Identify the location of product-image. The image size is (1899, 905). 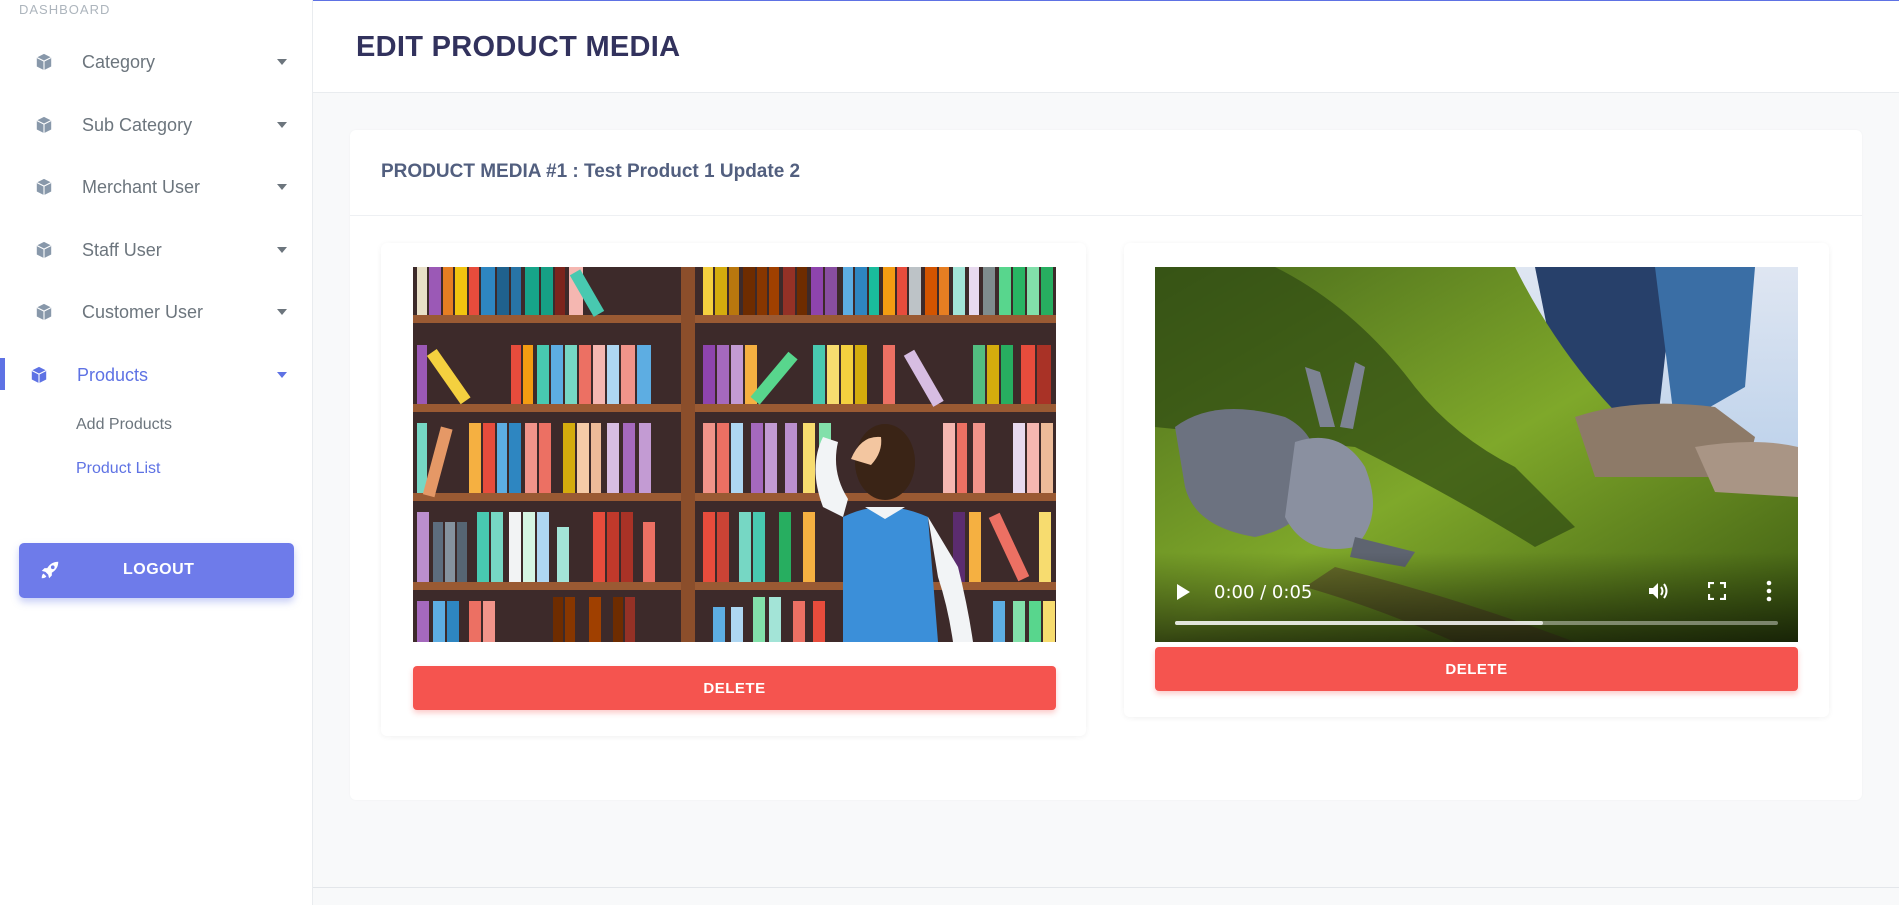
(734, 454).